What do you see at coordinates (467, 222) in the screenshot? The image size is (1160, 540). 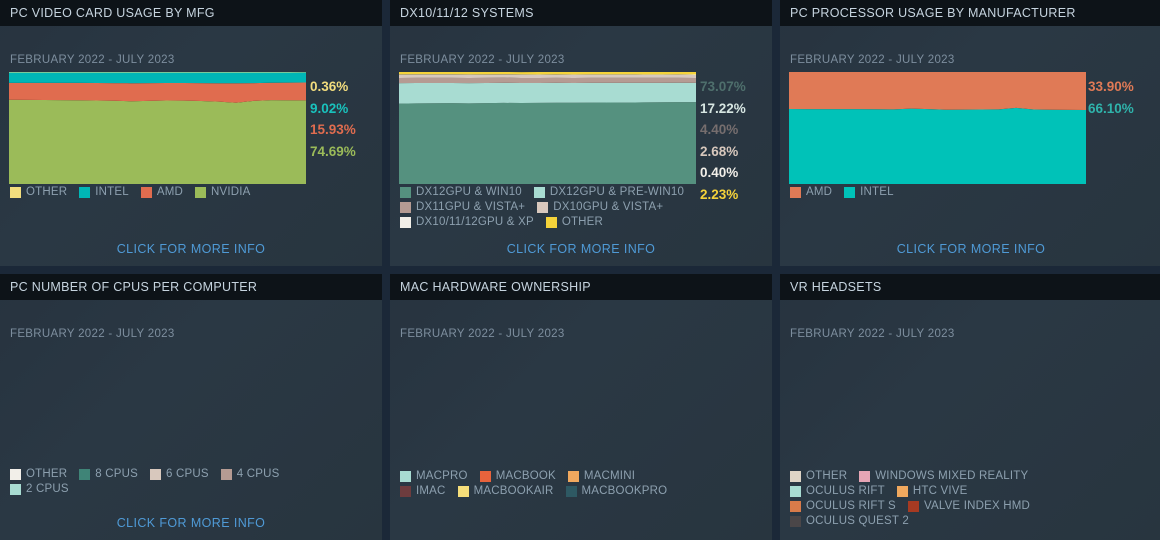 I see `legend-item: DX10/11/12GPU & XP` at bounding box center [467, 222].